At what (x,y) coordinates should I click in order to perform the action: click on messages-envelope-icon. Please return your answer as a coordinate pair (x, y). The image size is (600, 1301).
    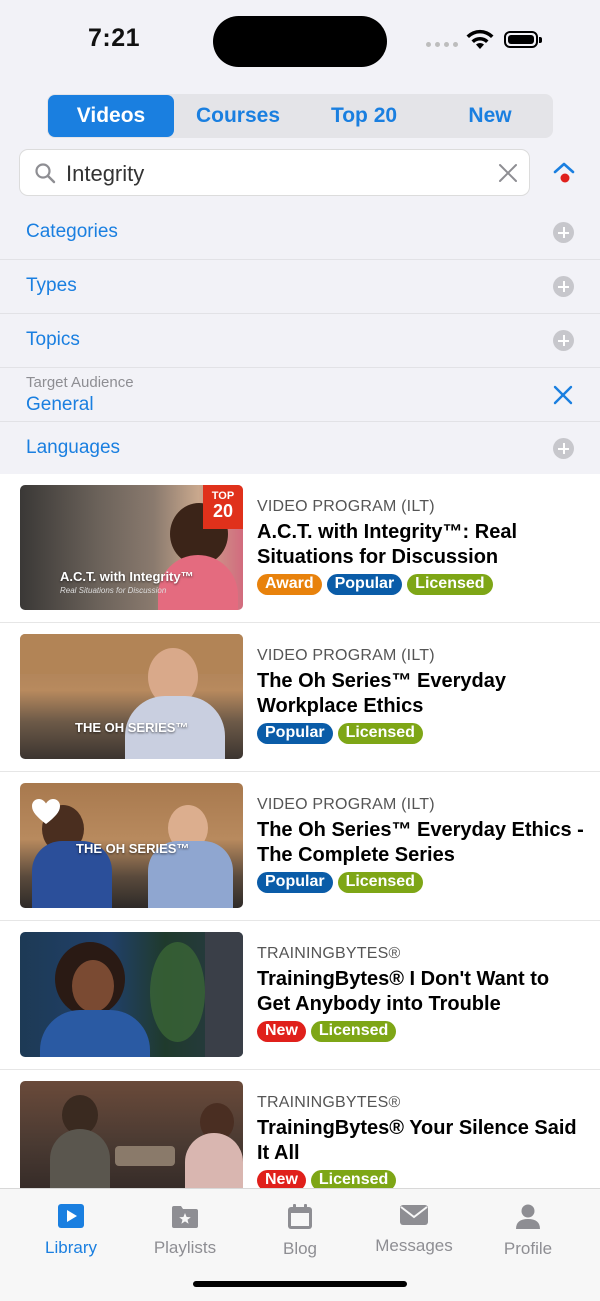
    Looking at the image, I should click on (414, 1215).